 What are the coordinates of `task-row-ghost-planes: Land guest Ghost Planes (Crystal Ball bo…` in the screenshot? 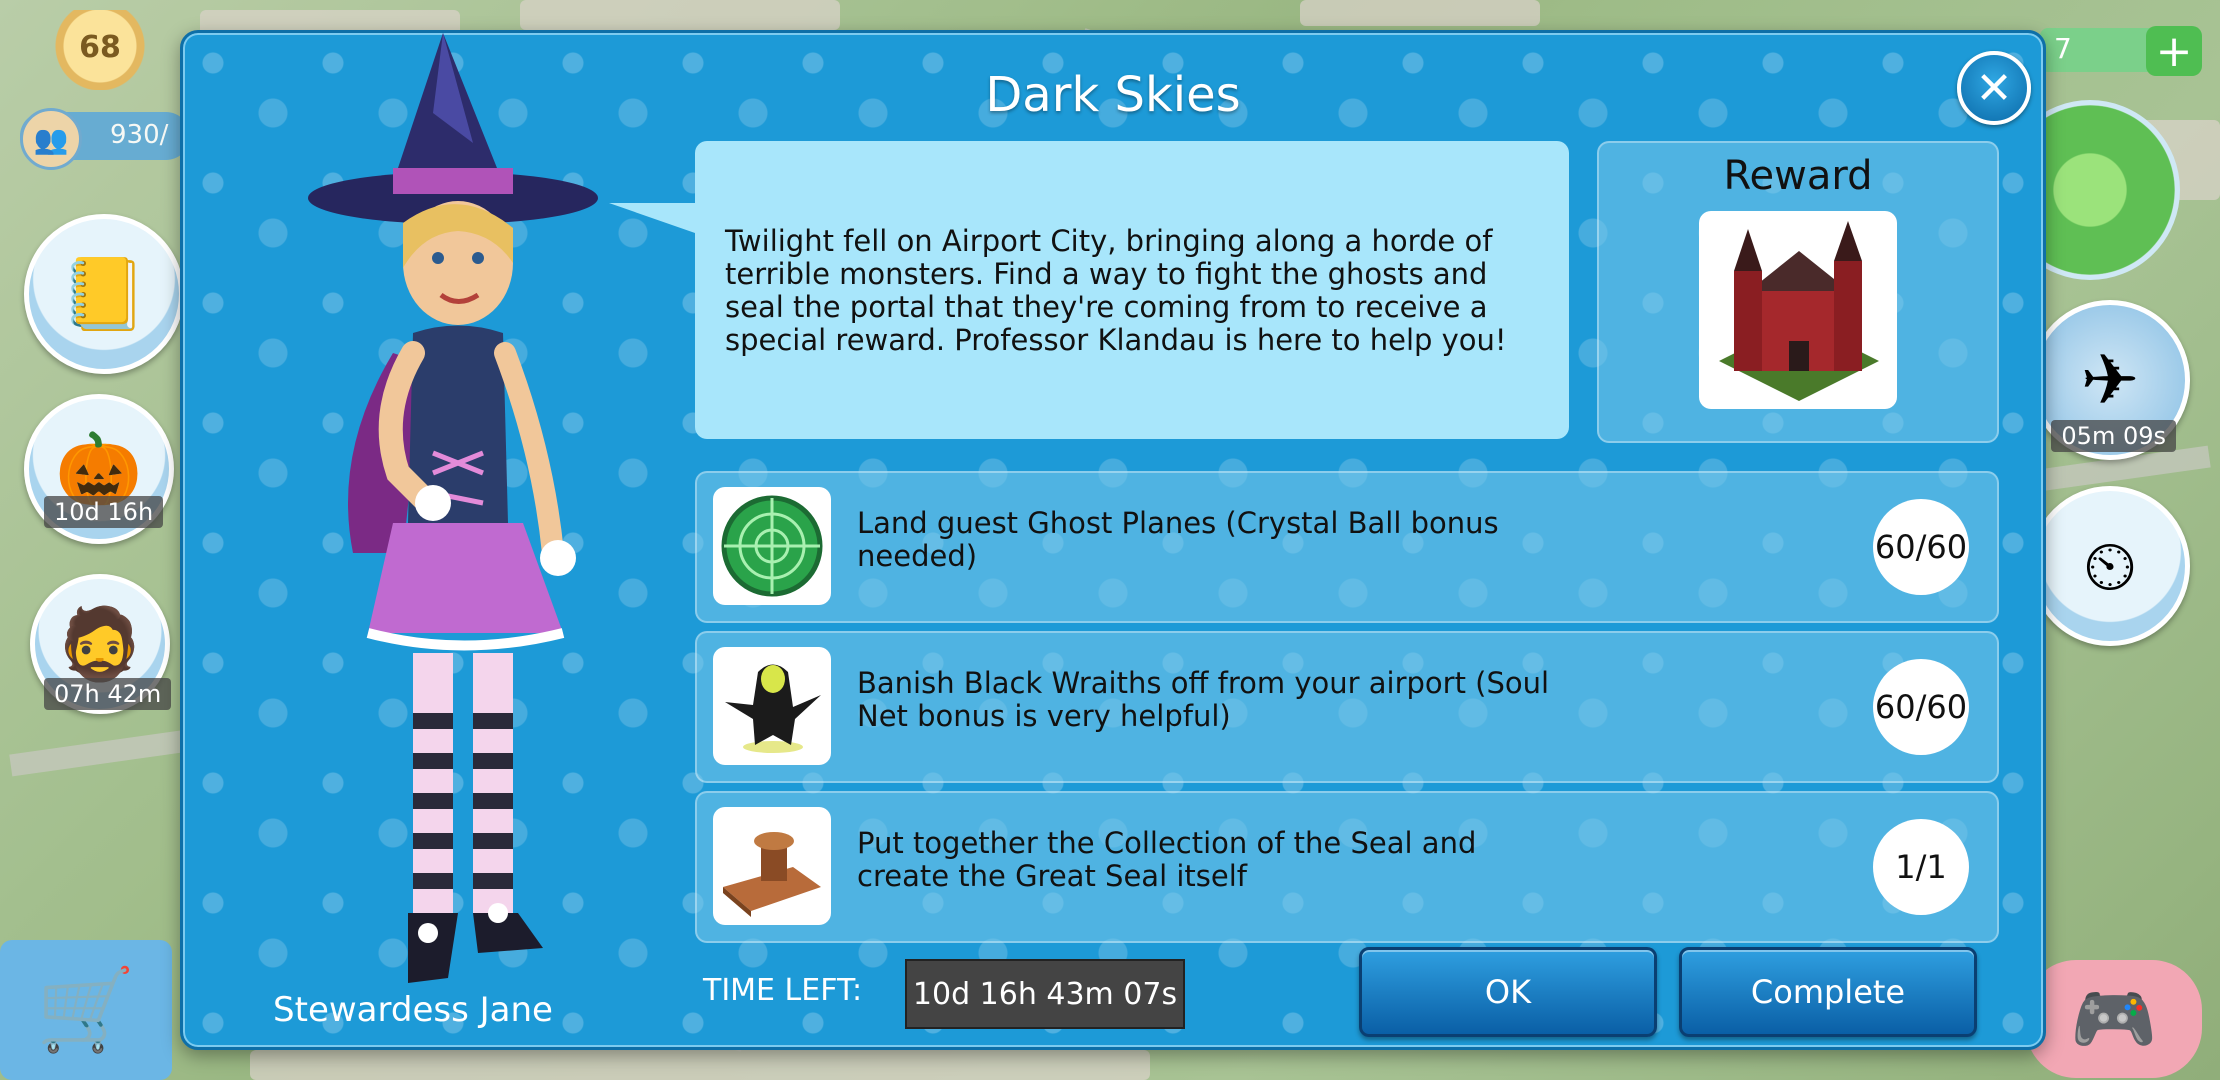 It's located at (1347, 547).